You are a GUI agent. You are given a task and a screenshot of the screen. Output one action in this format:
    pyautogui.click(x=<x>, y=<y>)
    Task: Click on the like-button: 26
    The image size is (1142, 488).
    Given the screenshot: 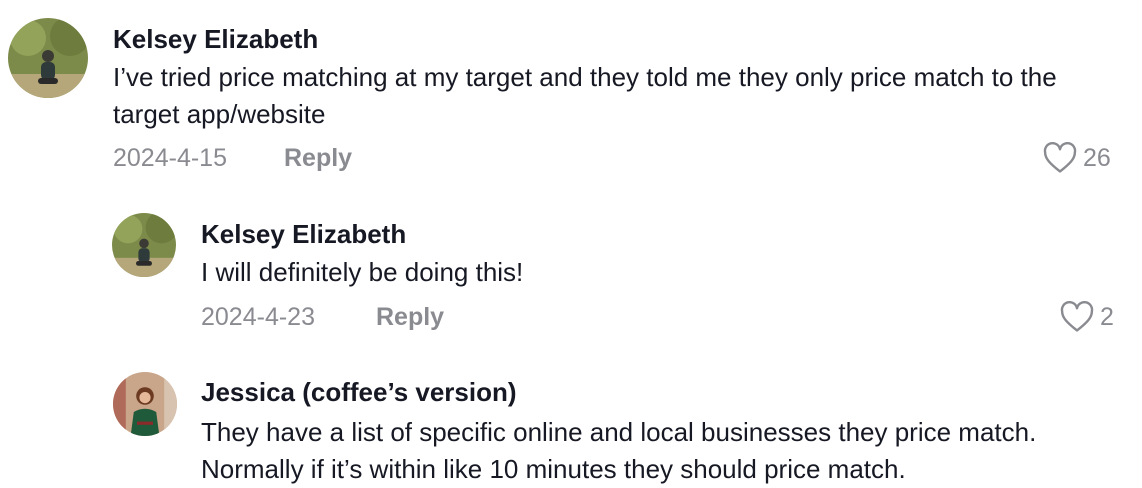 What is the action you would take?
    pyautogui.click(x=1077, y=158)
    